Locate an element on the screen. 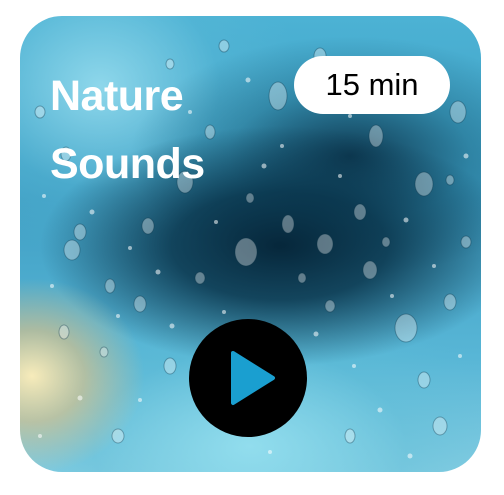 The height and width of the screenshot is (495, 504). play-icon is located at coordinates (253, 378).